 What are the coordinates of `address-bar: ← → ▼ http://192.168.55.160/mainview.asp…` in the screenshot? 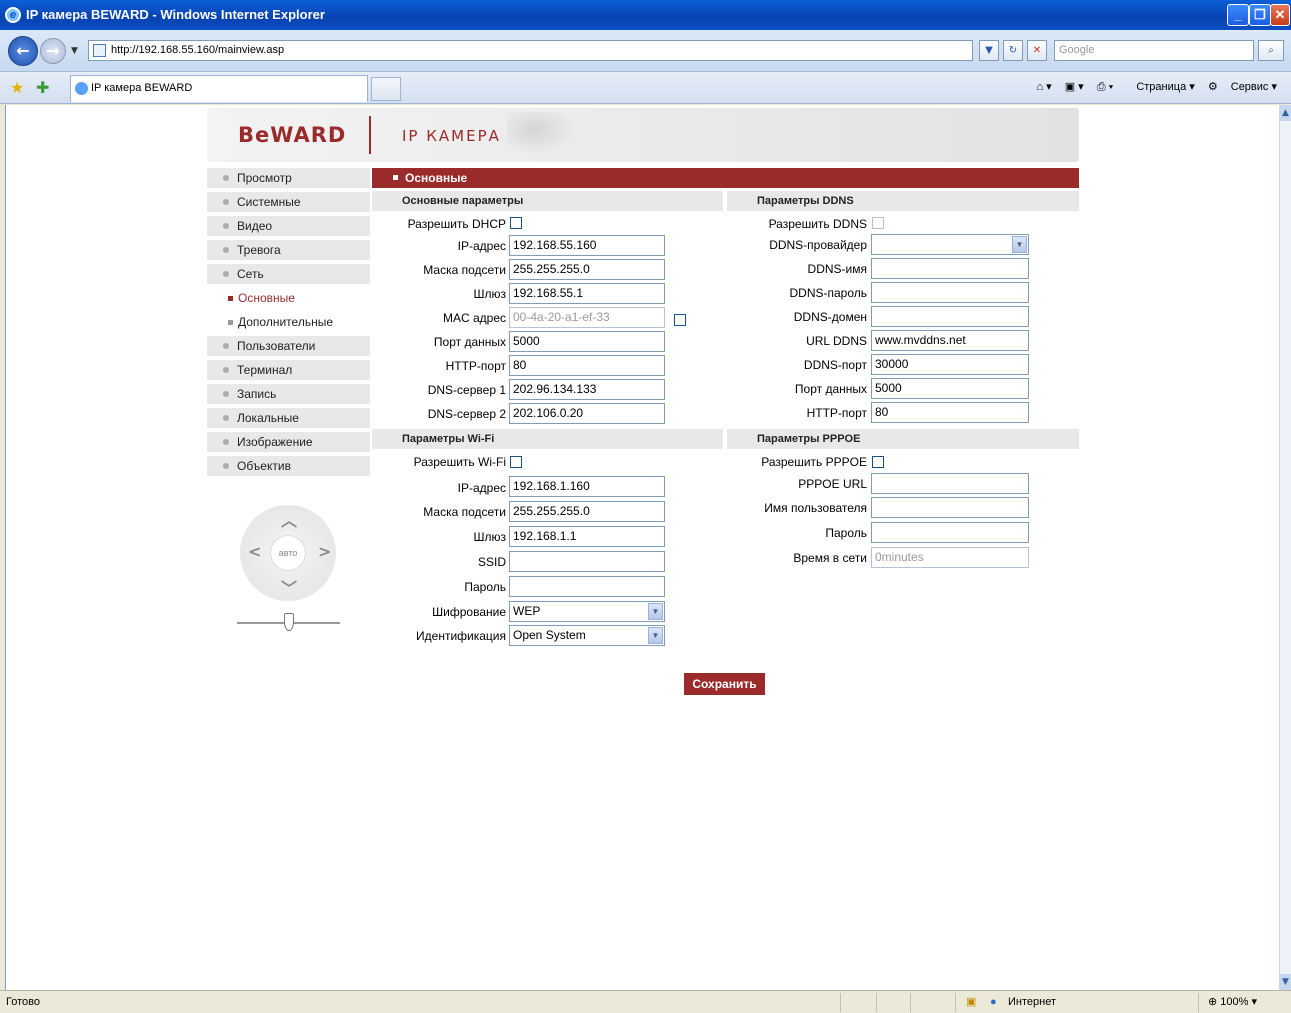 It's located at (645, 51).